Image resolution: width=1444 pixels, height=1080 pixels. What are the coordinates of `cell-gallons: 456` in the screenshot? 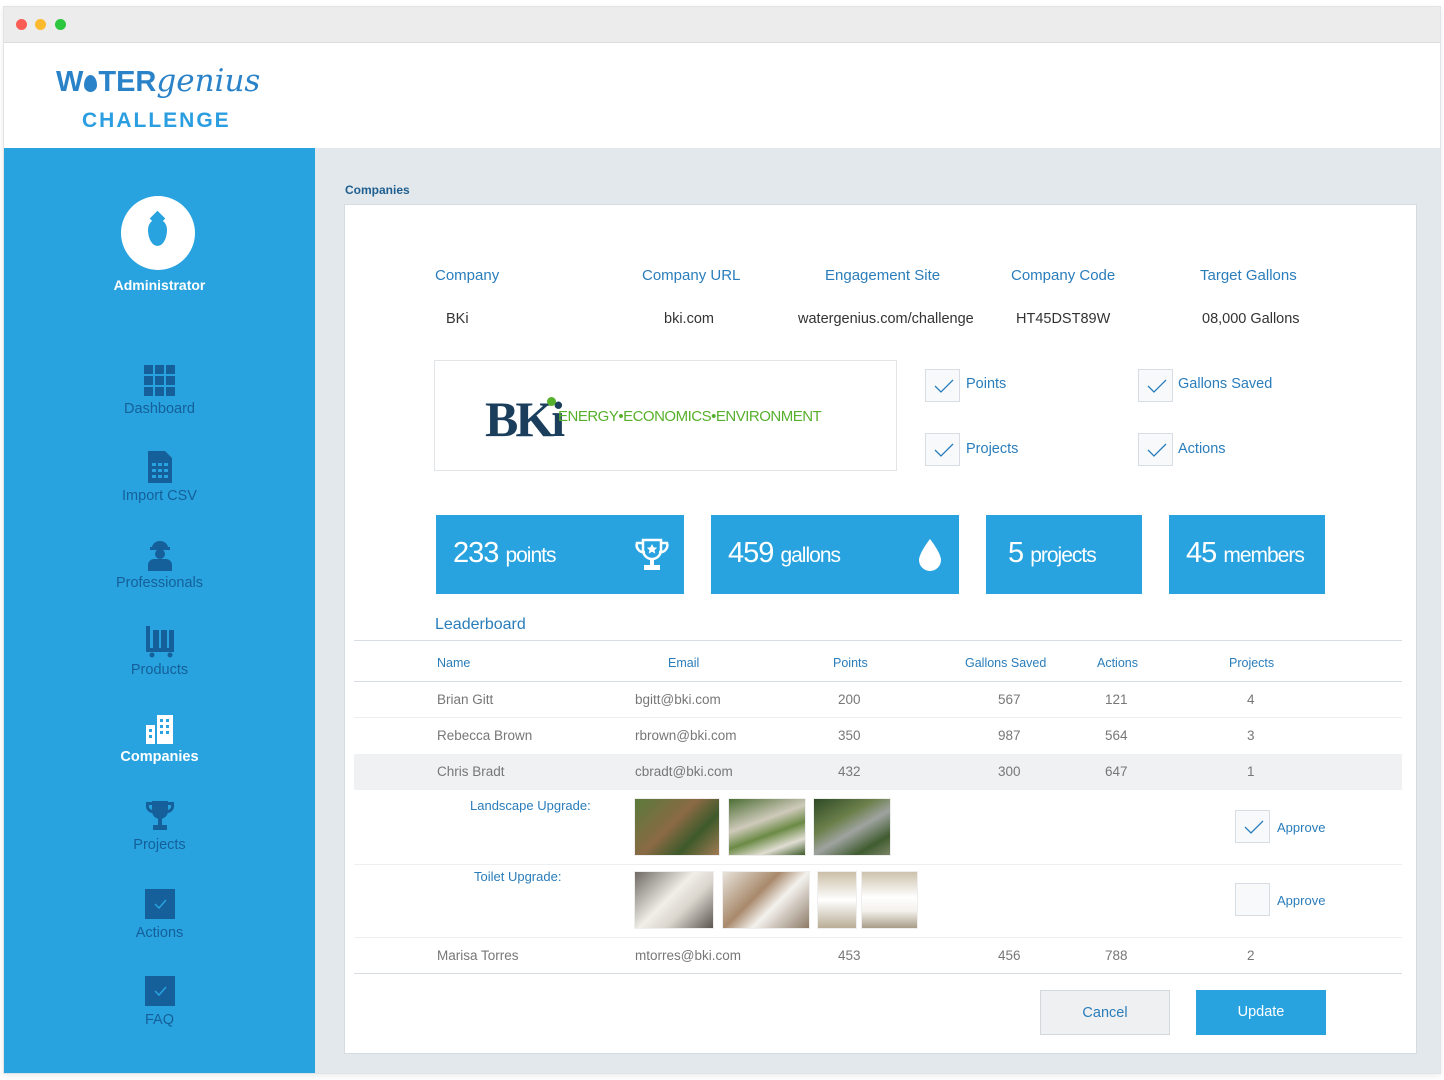 It's located at (1009, 955).